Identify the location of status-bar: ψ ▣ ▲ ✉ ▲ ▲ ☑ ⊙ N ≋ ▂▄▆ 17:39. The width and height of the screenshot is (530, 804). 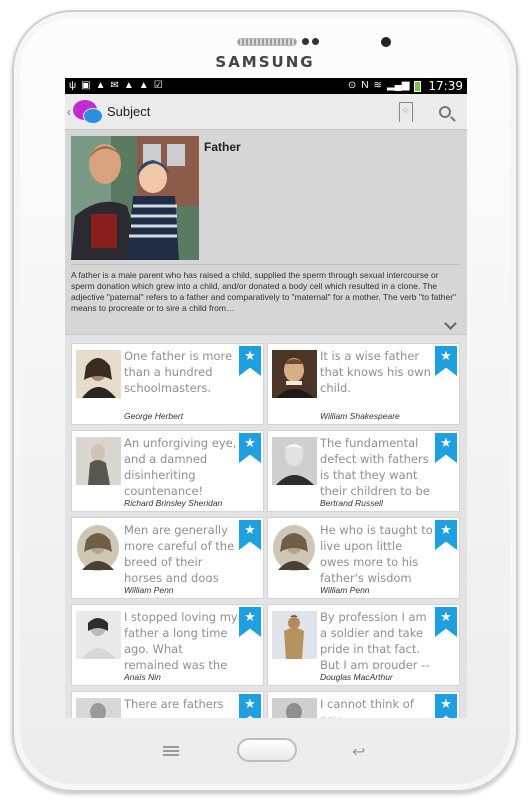
(266, 86).